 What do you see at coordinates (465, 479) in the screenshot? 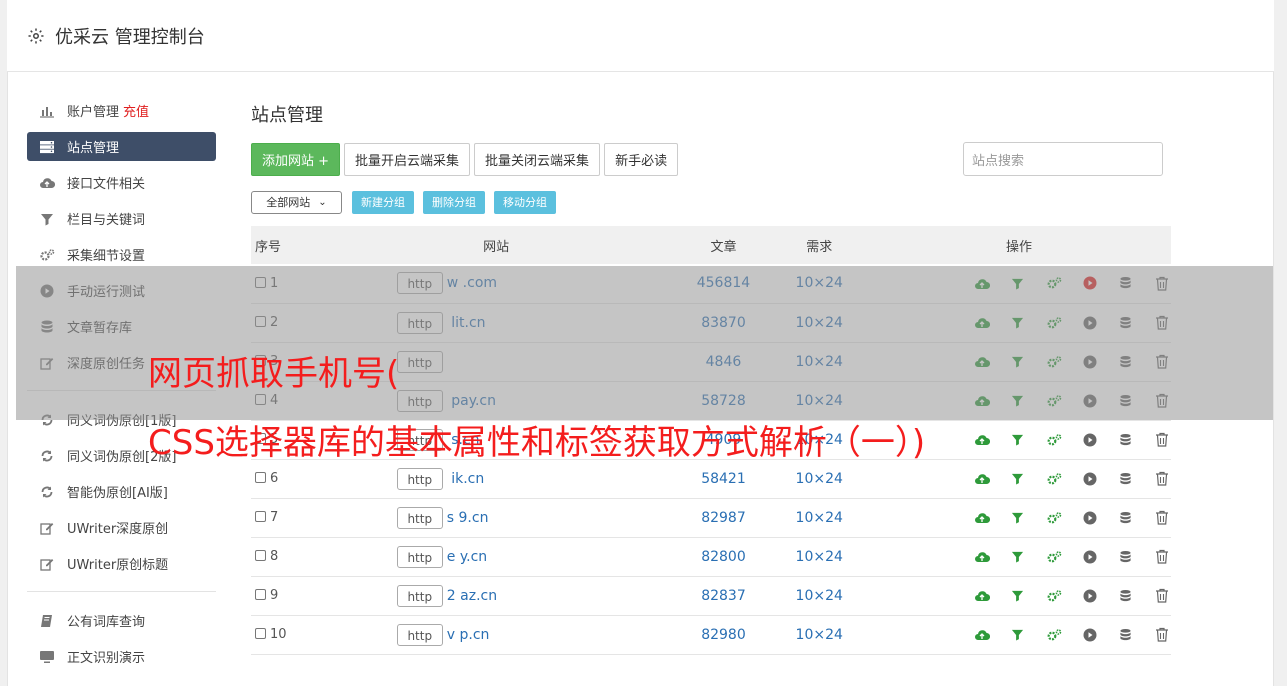
I see `site-domain-link: ik.cn` at bounding box center [465, 479].